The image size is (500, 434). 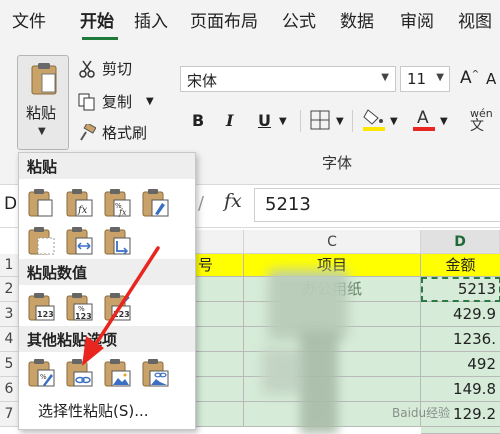 I want to click on section-paste: 粘贴, so click(x=107, y=166).